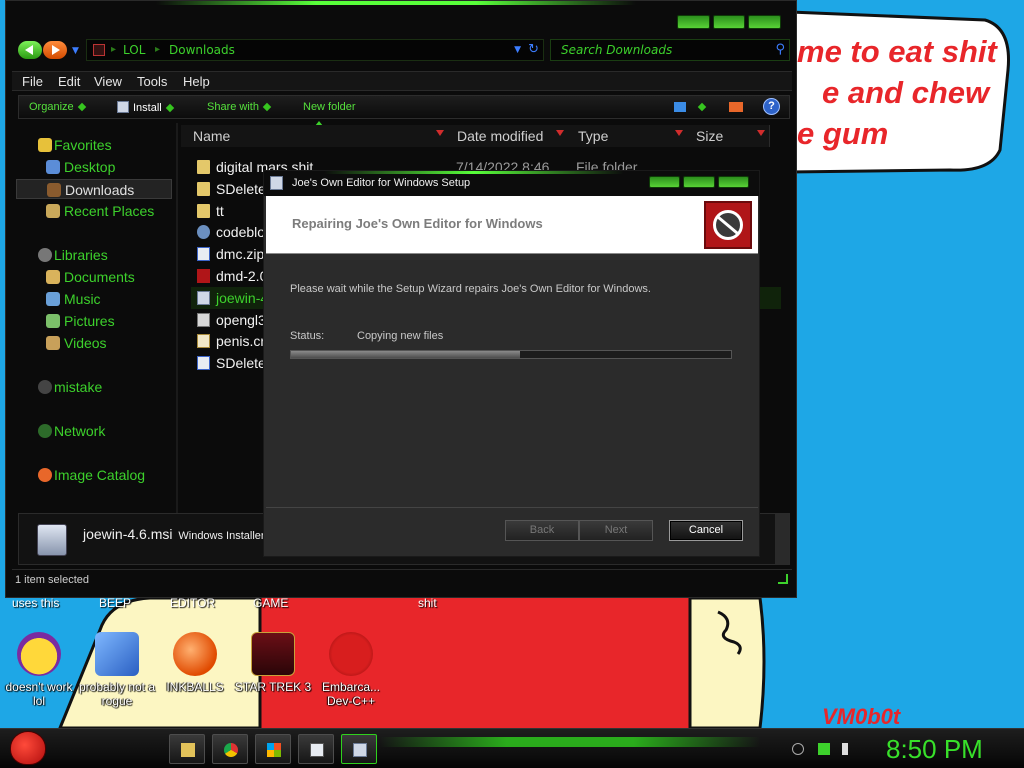 Image resolution: width=1024 pixels, height=768 pixels. I want to click on menu-file: File, so click(32, 81).